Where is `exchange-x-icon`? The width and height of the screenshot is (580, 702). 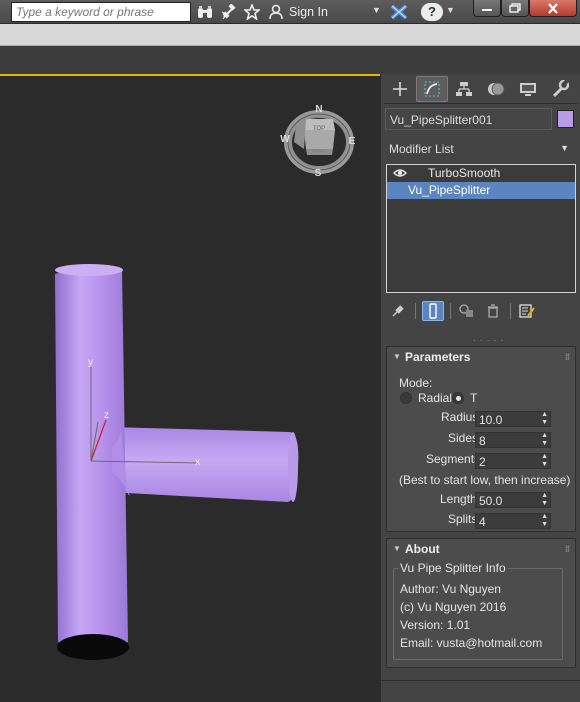 exchange-x-icon is located at coordinates (399, 12).